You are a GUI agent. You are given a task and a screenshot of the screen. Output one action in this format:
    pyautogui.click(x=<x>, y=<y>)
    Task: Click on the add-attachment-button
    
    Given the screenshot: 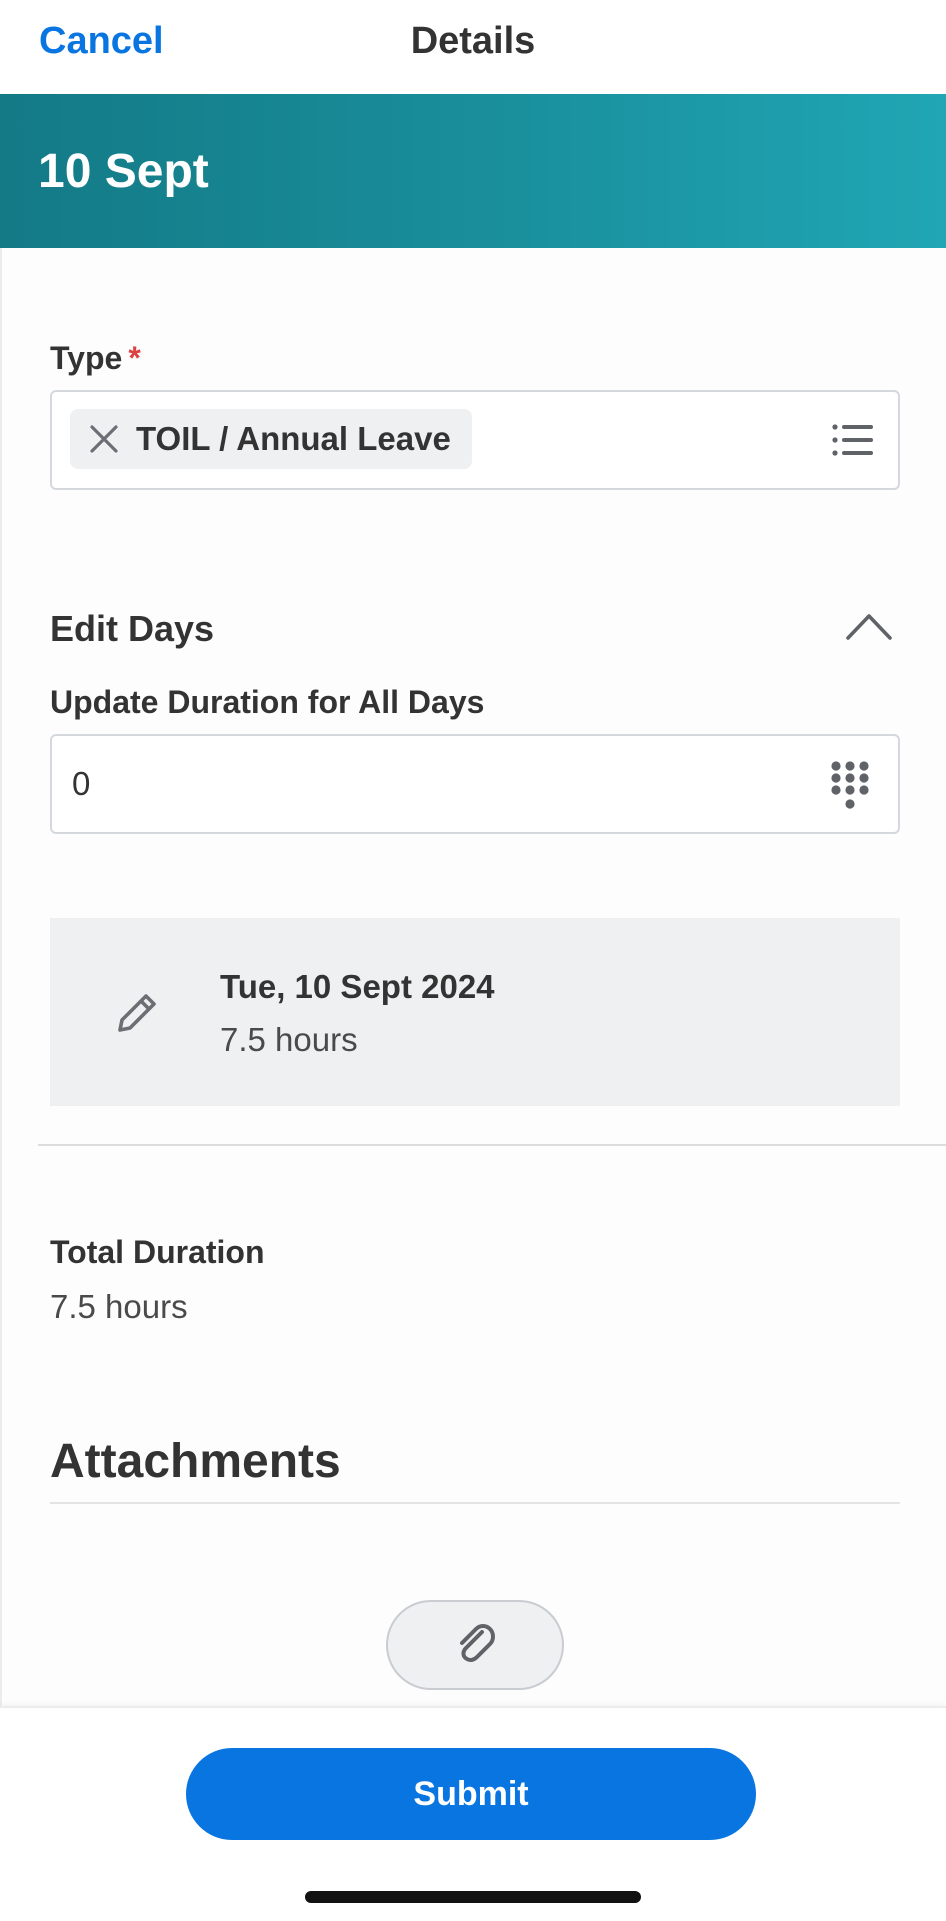 What is the action you would take?
    pyautogui.click(x=475, y=1645)
    